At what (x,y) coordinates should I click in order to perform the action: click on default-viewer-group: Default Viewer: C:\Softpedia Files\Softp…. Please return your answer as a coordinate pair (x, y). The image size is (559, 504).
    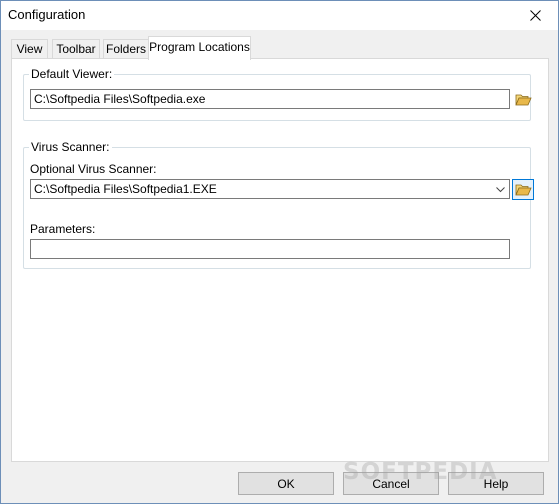
    Looking at the image, I should click on (278, 94).